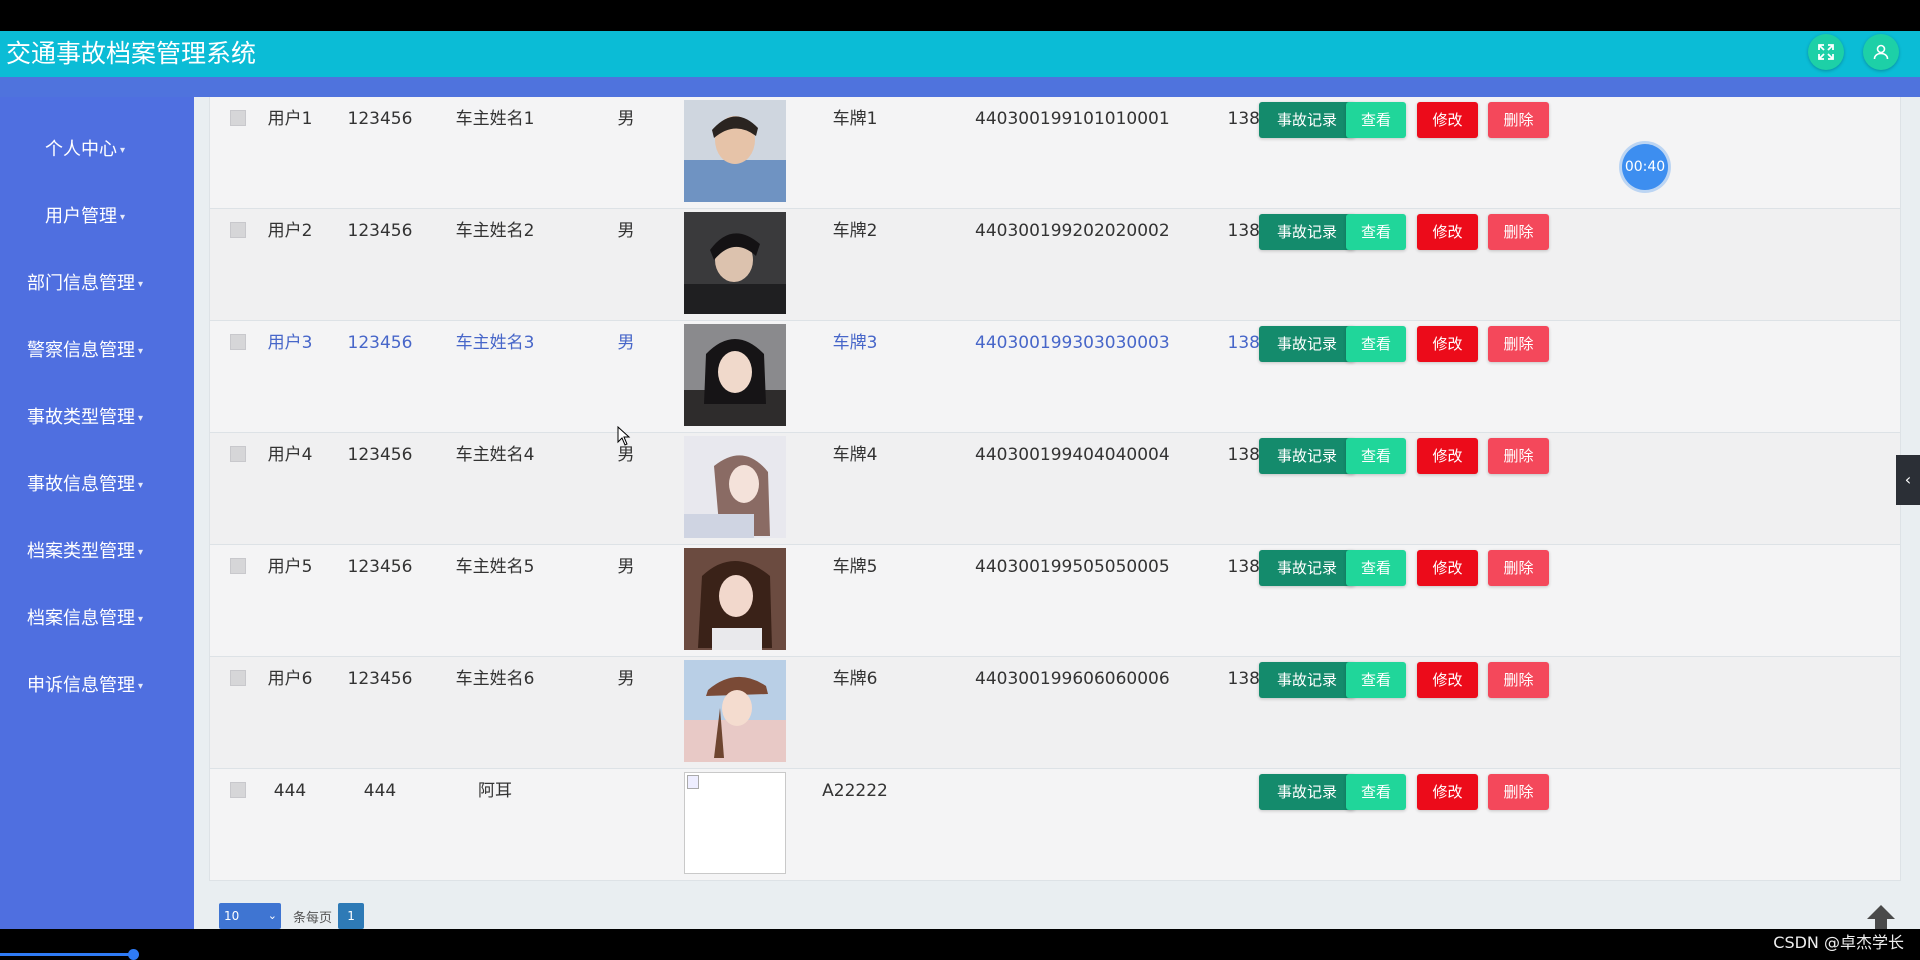 This screenshot has height=960, width=1920. I want to click on cell-plate: 车牌4, so click(855, 455).